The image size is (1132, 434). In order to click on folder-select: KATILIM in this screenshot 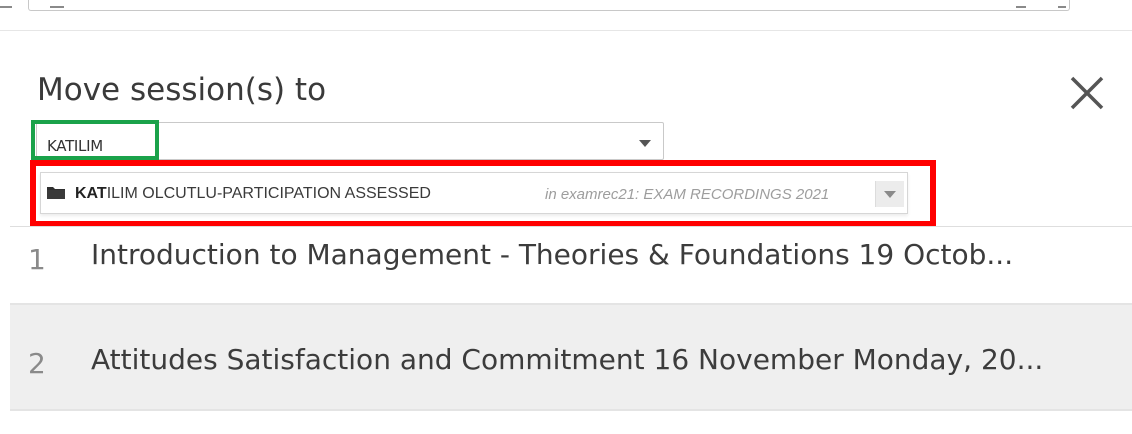, I will do `click(350, 141)`.